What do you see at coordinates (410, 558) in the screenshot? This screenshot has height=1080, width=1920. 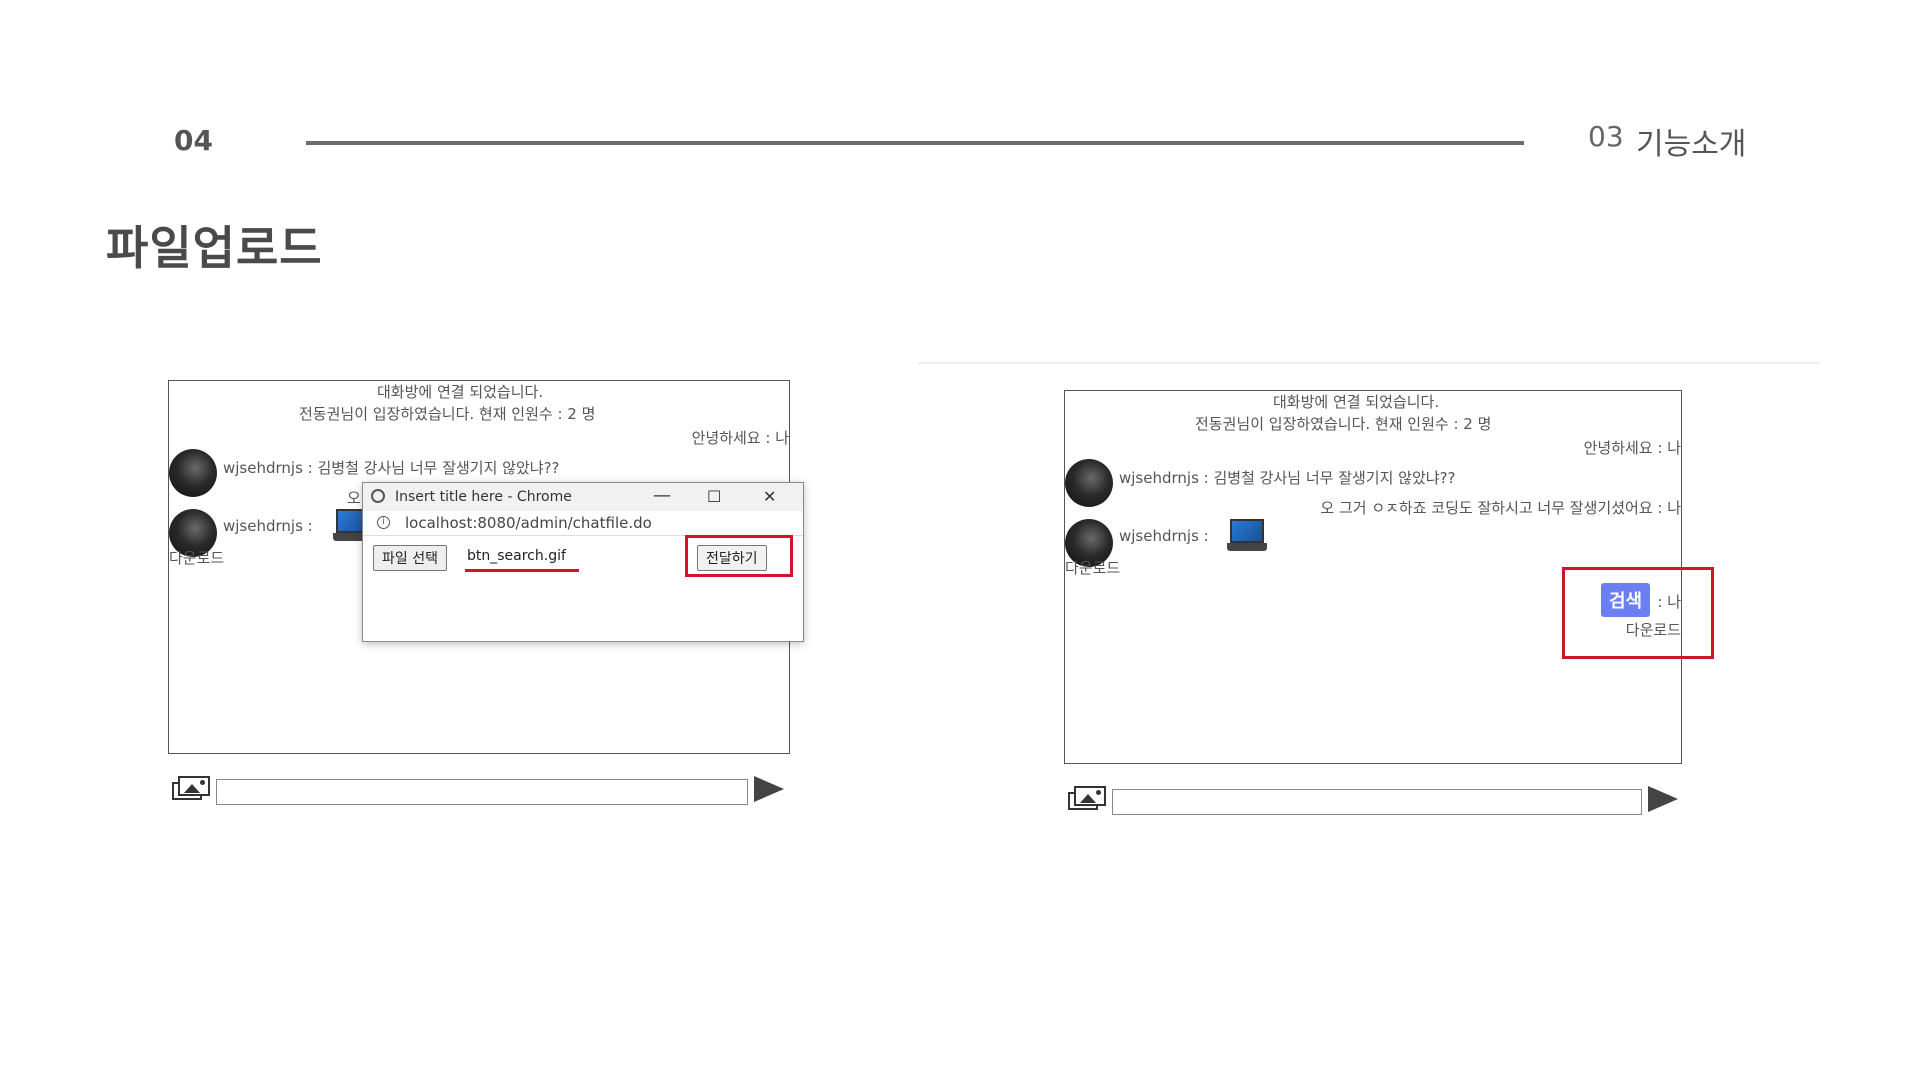 I see `choose-file-button: 파일 선택` at bounding box center [410, 558].